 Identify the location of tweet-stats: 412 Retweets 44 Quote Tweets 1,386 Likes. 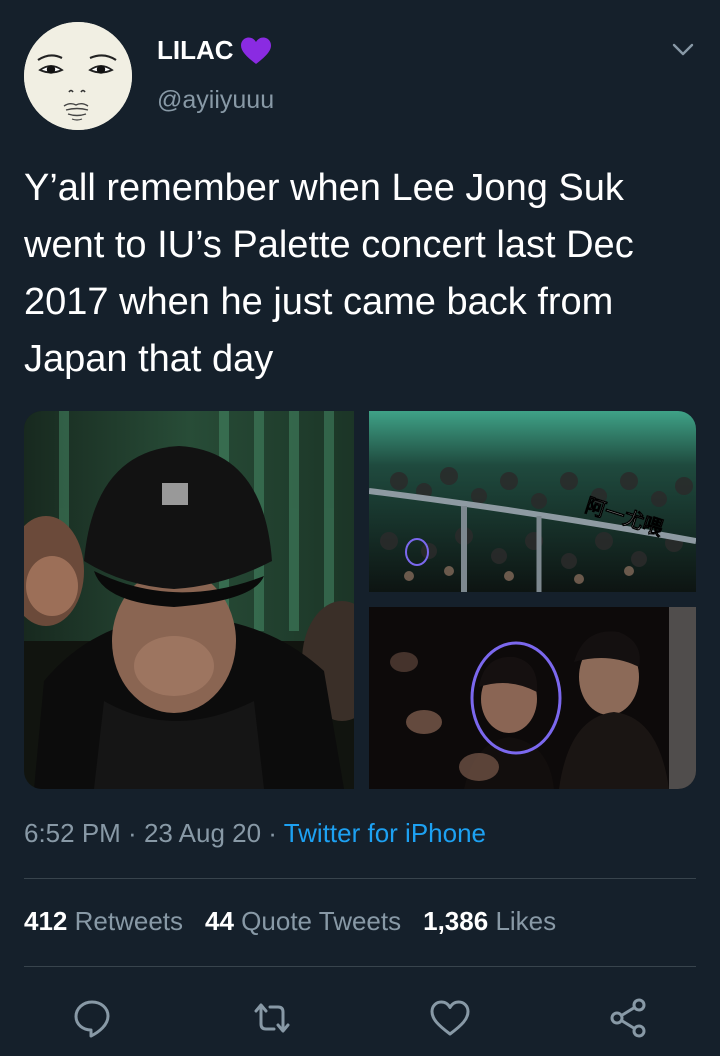
(301, 921).